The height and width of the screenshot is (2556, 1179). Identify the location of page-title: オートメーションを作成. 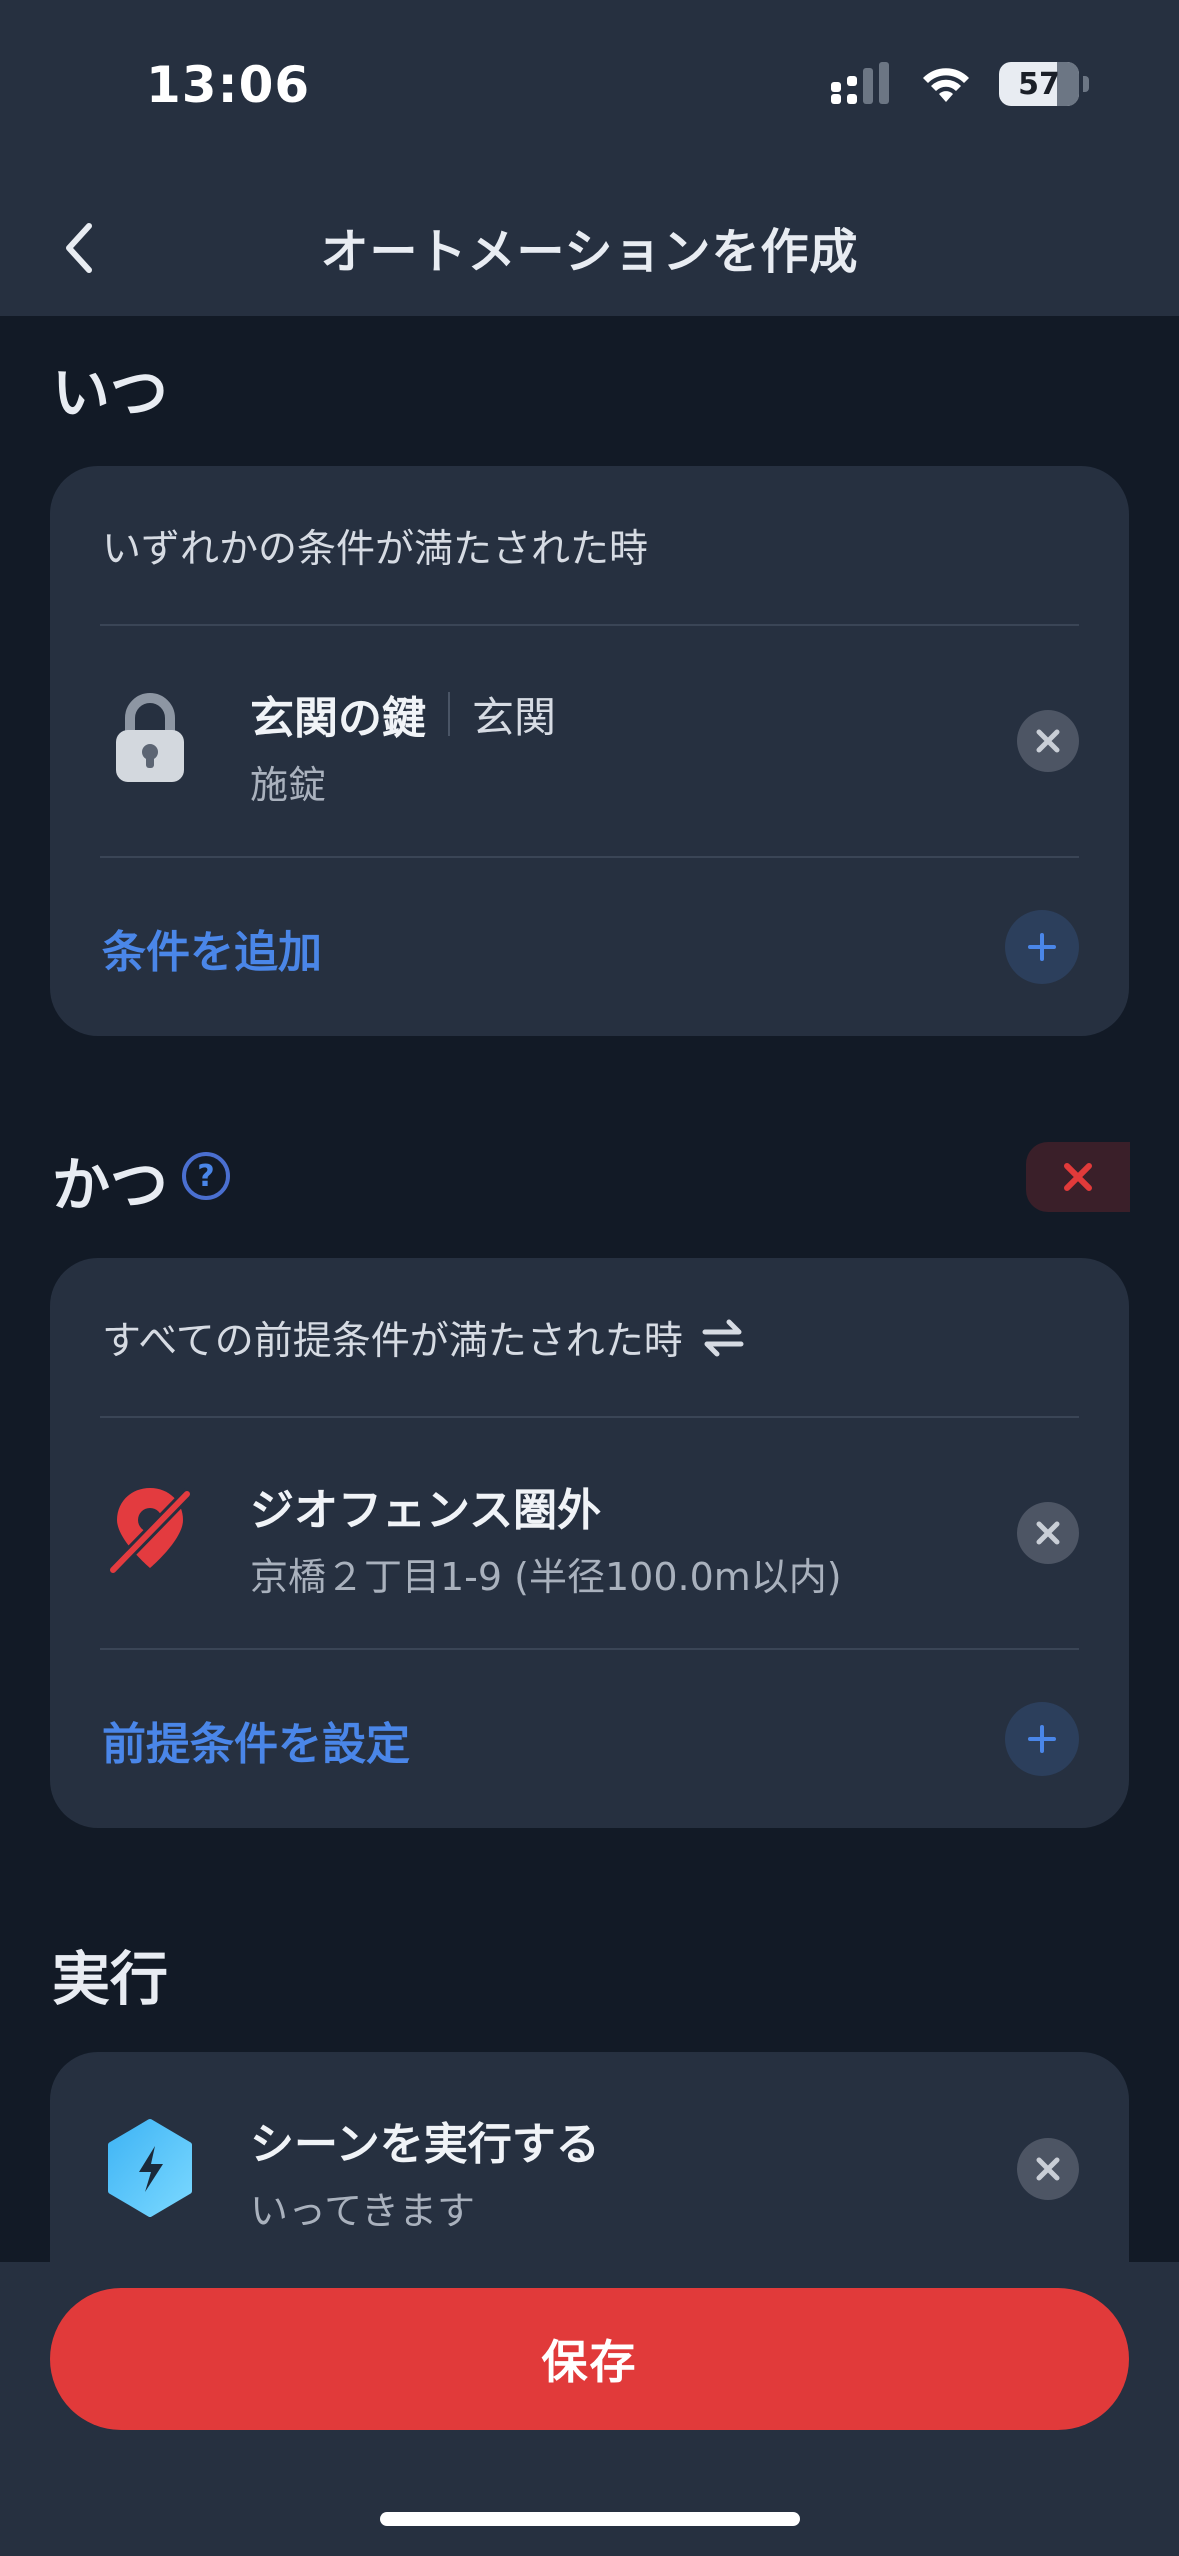
(589, 252).